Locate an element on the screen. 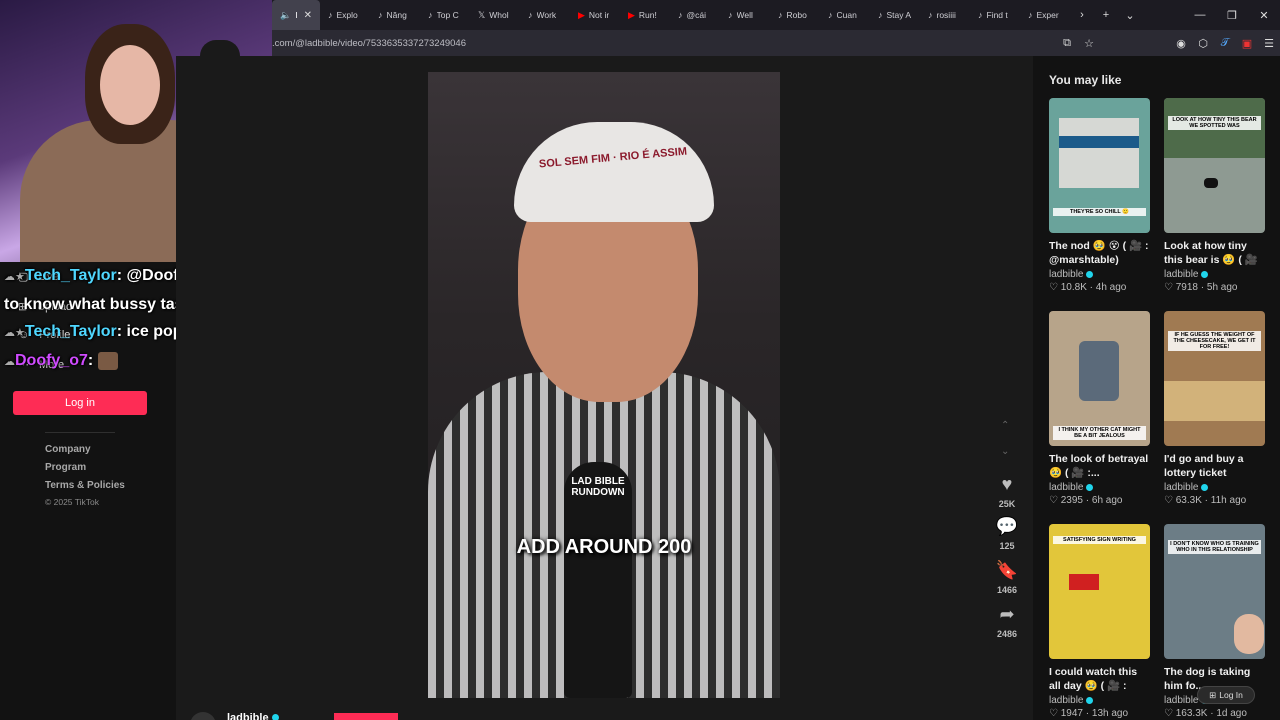 The width and height of the screenshot is (1280, 720). author-name: ladbible is located at coordinates (253, 716).